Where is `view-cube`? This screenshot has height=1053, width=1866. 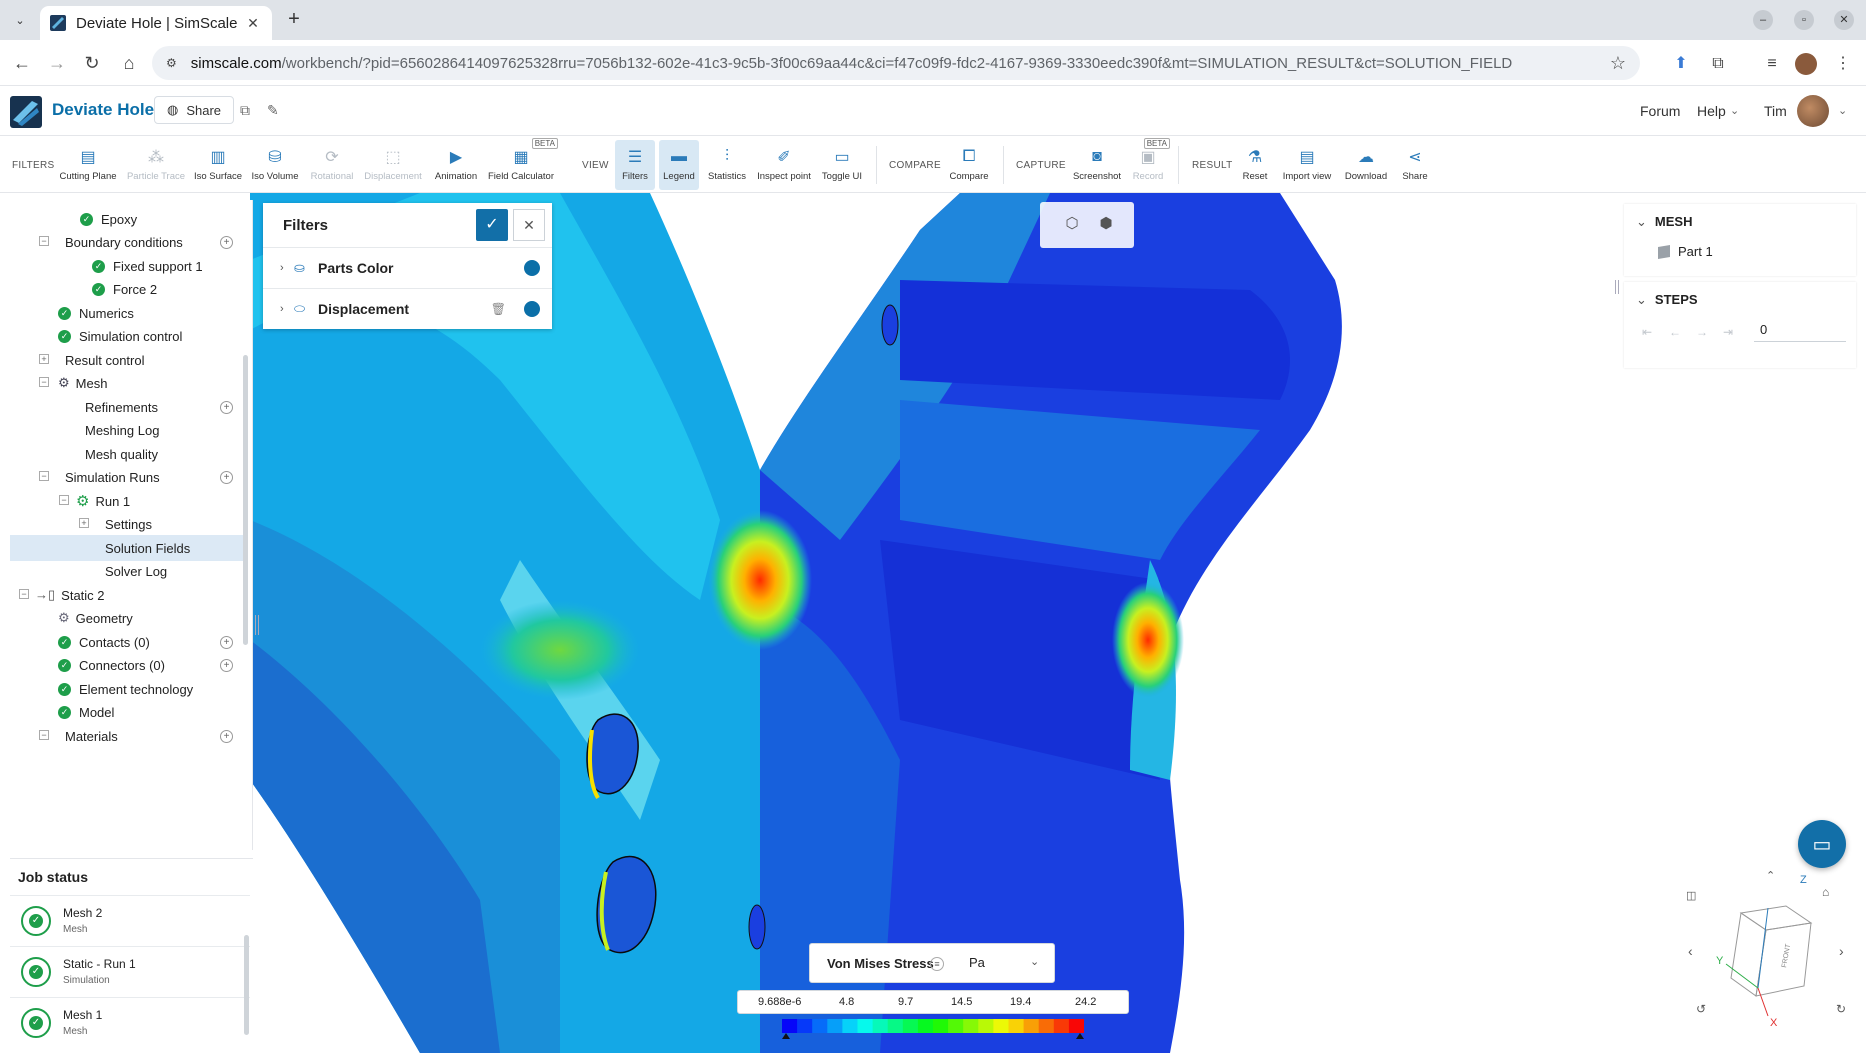
view-cube is located at coordinates (1771, 951).